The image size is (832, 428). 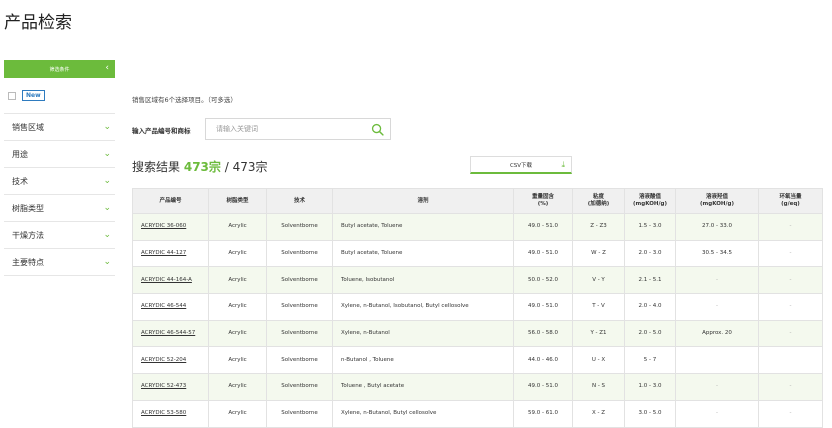 I want to click on sidebar-item-key-features: 主要特点 ⌄, so click(x=59, y=262).